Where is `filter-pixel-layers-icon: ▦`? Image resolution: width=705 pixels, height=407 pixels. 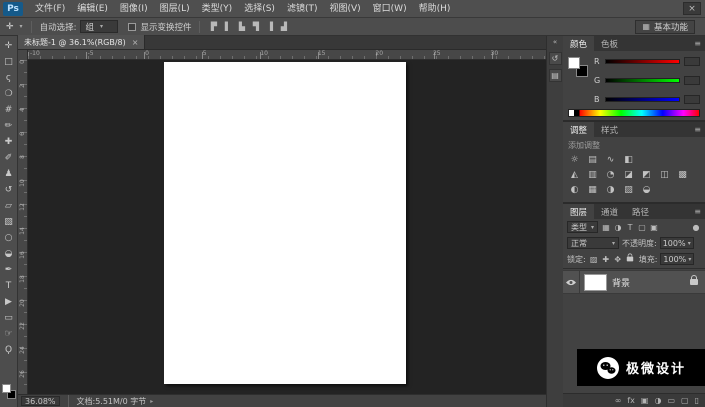 filter-pixel-layers-icon: ▦ is located at coordinates (606, 227).